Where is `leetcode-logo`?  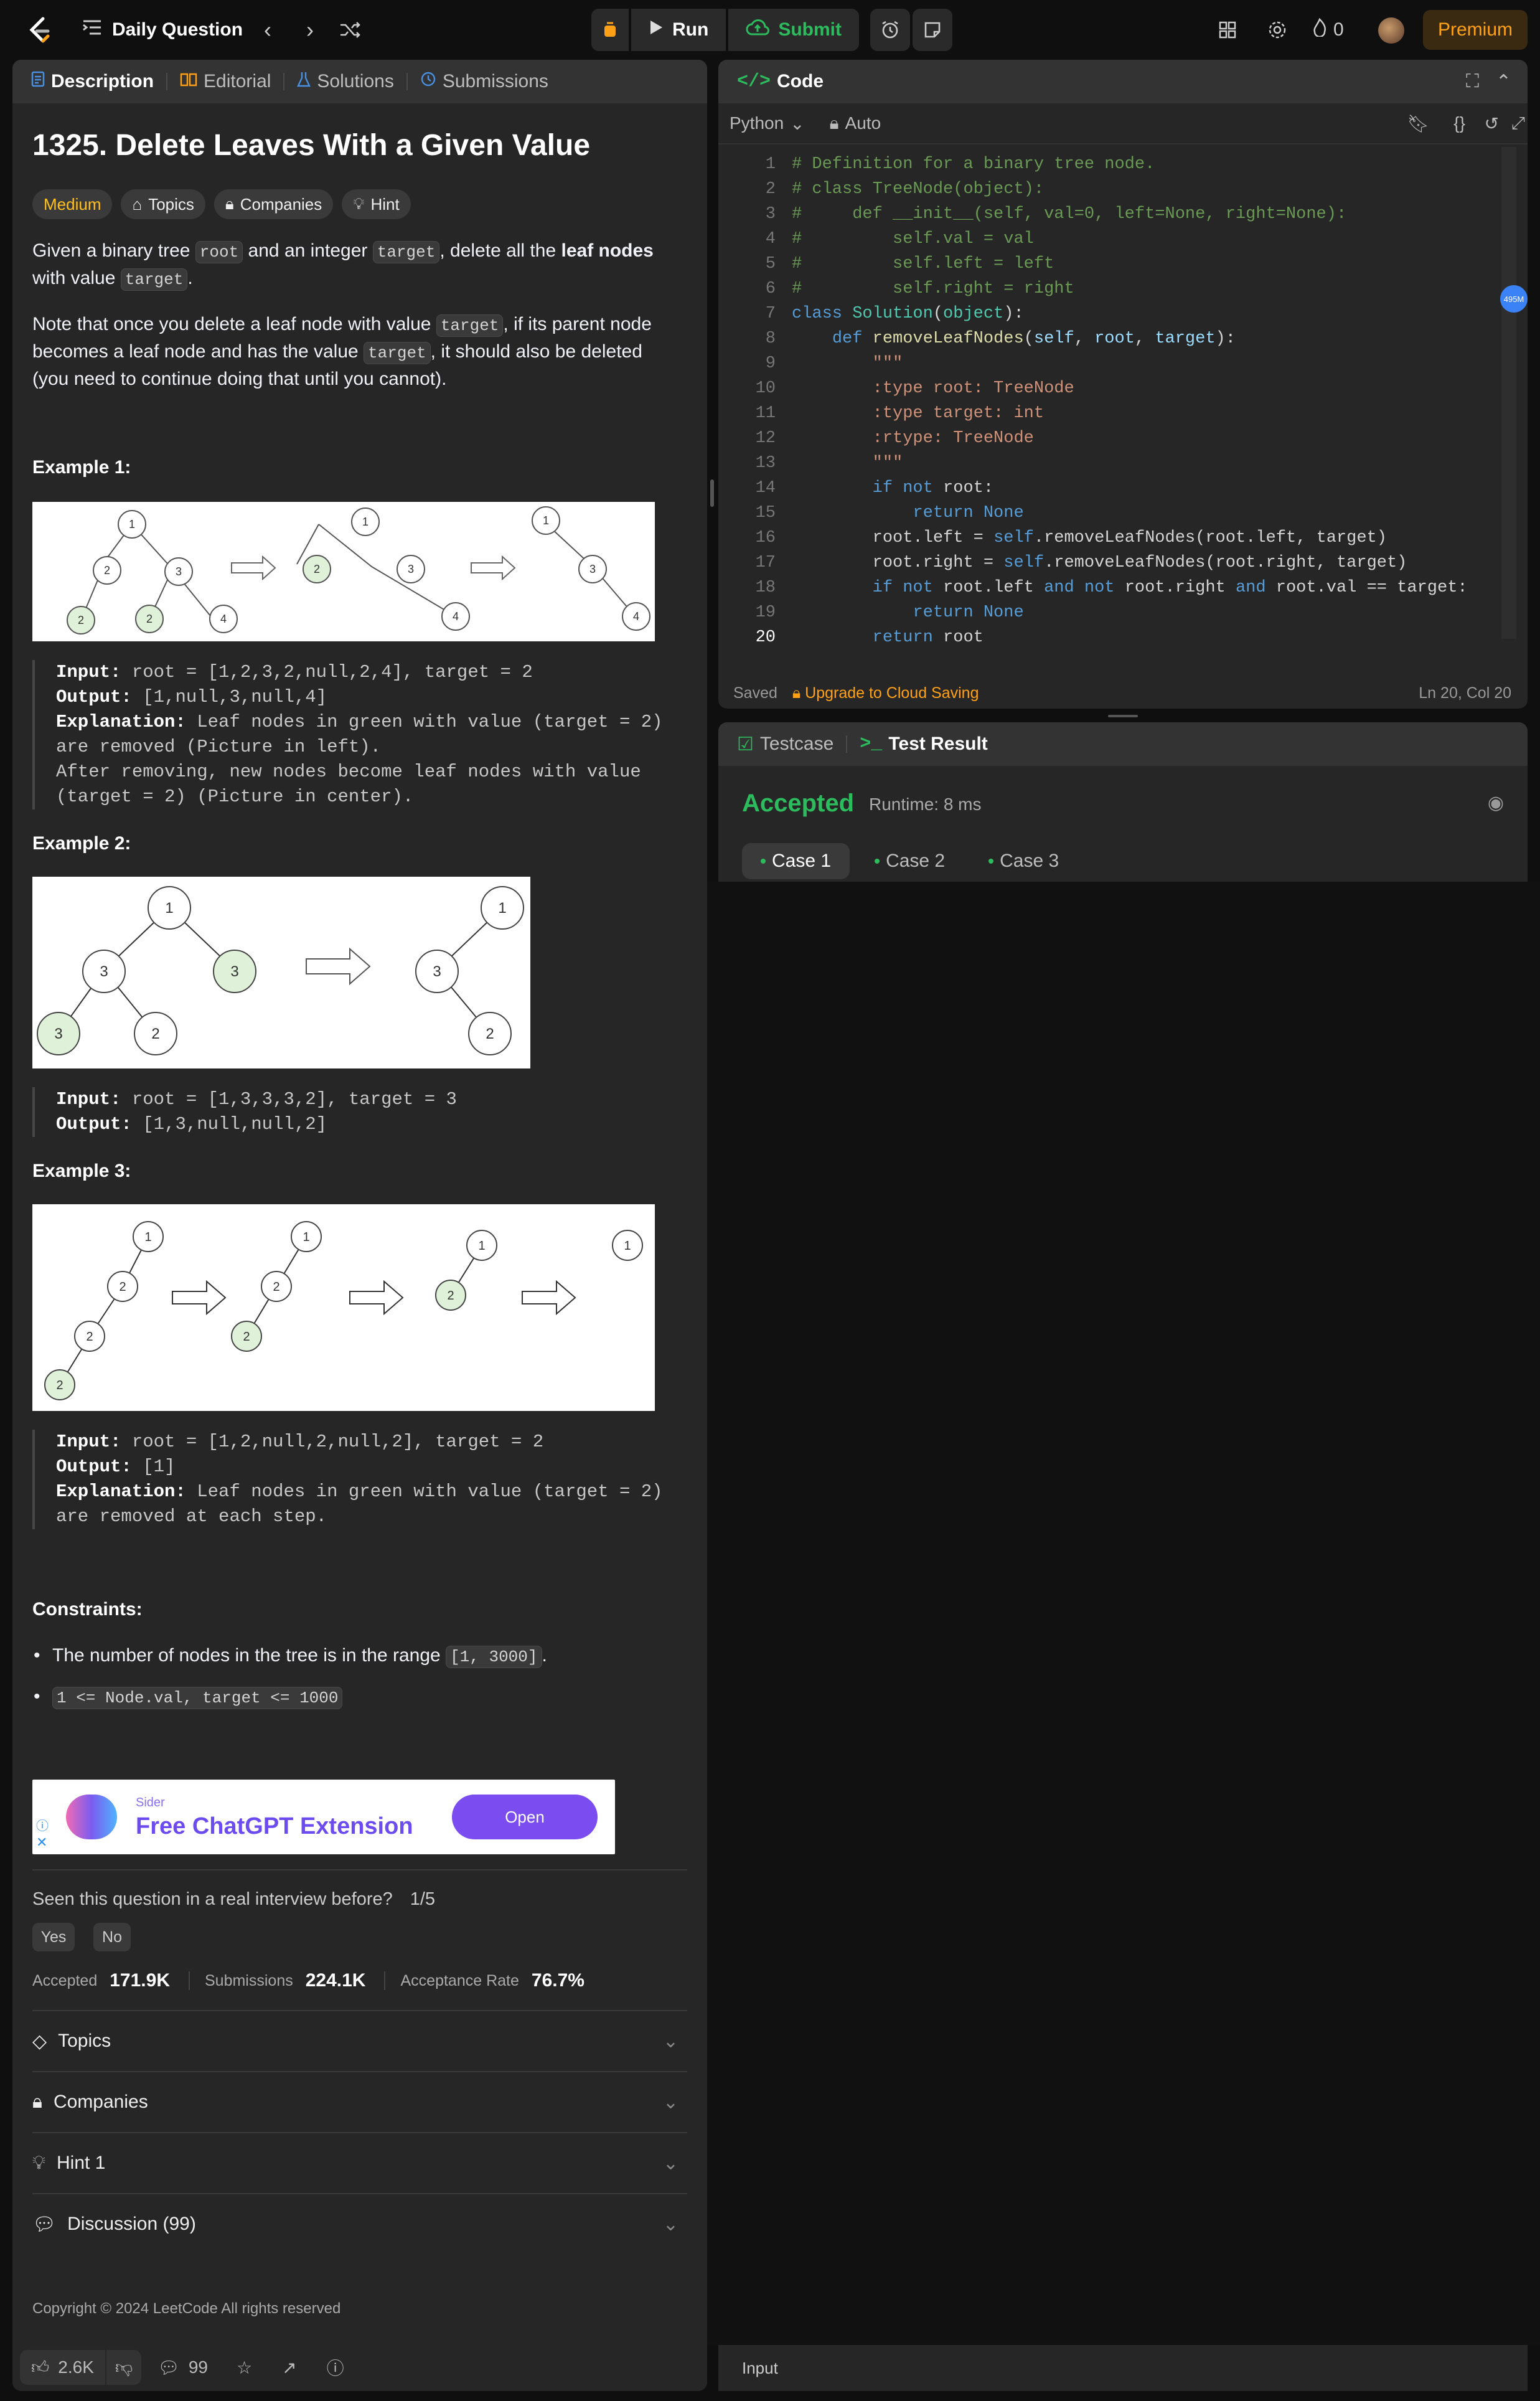 leetcode-logo is located at coordinates (39, 30).